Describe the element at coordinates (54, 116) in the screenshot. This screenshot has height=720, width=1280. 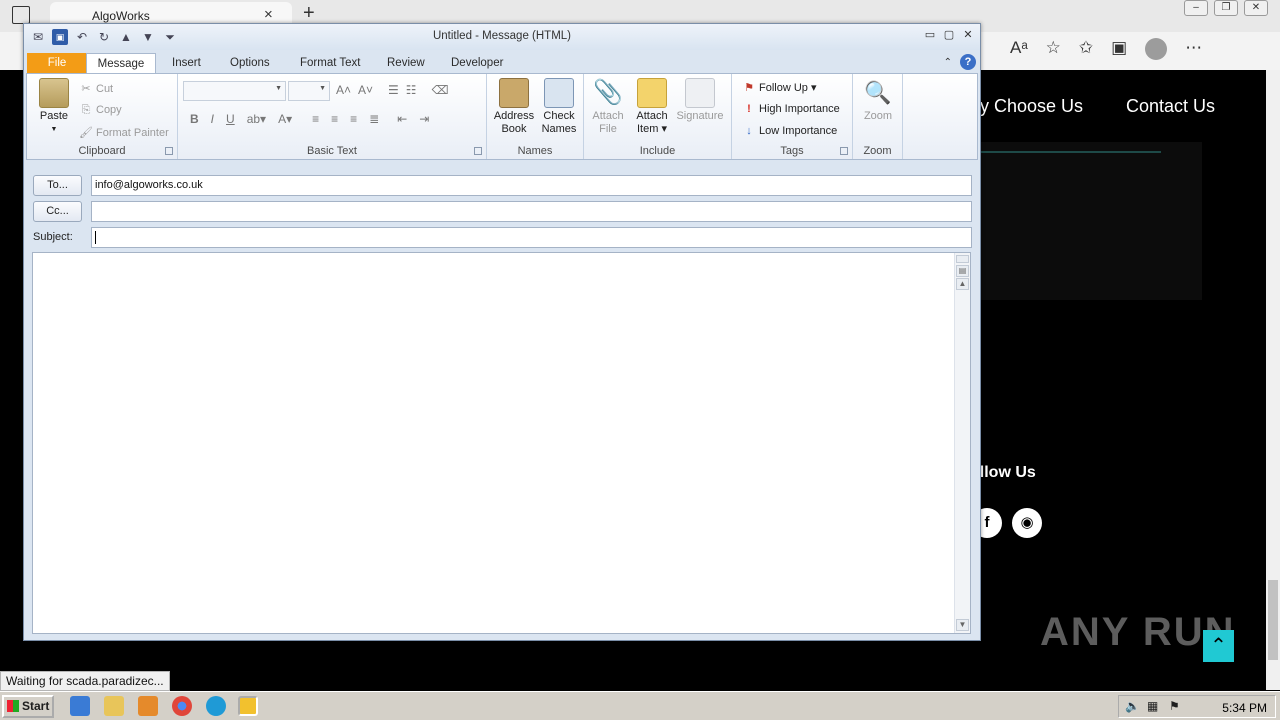
I see `paste-label: Paste` at that location.